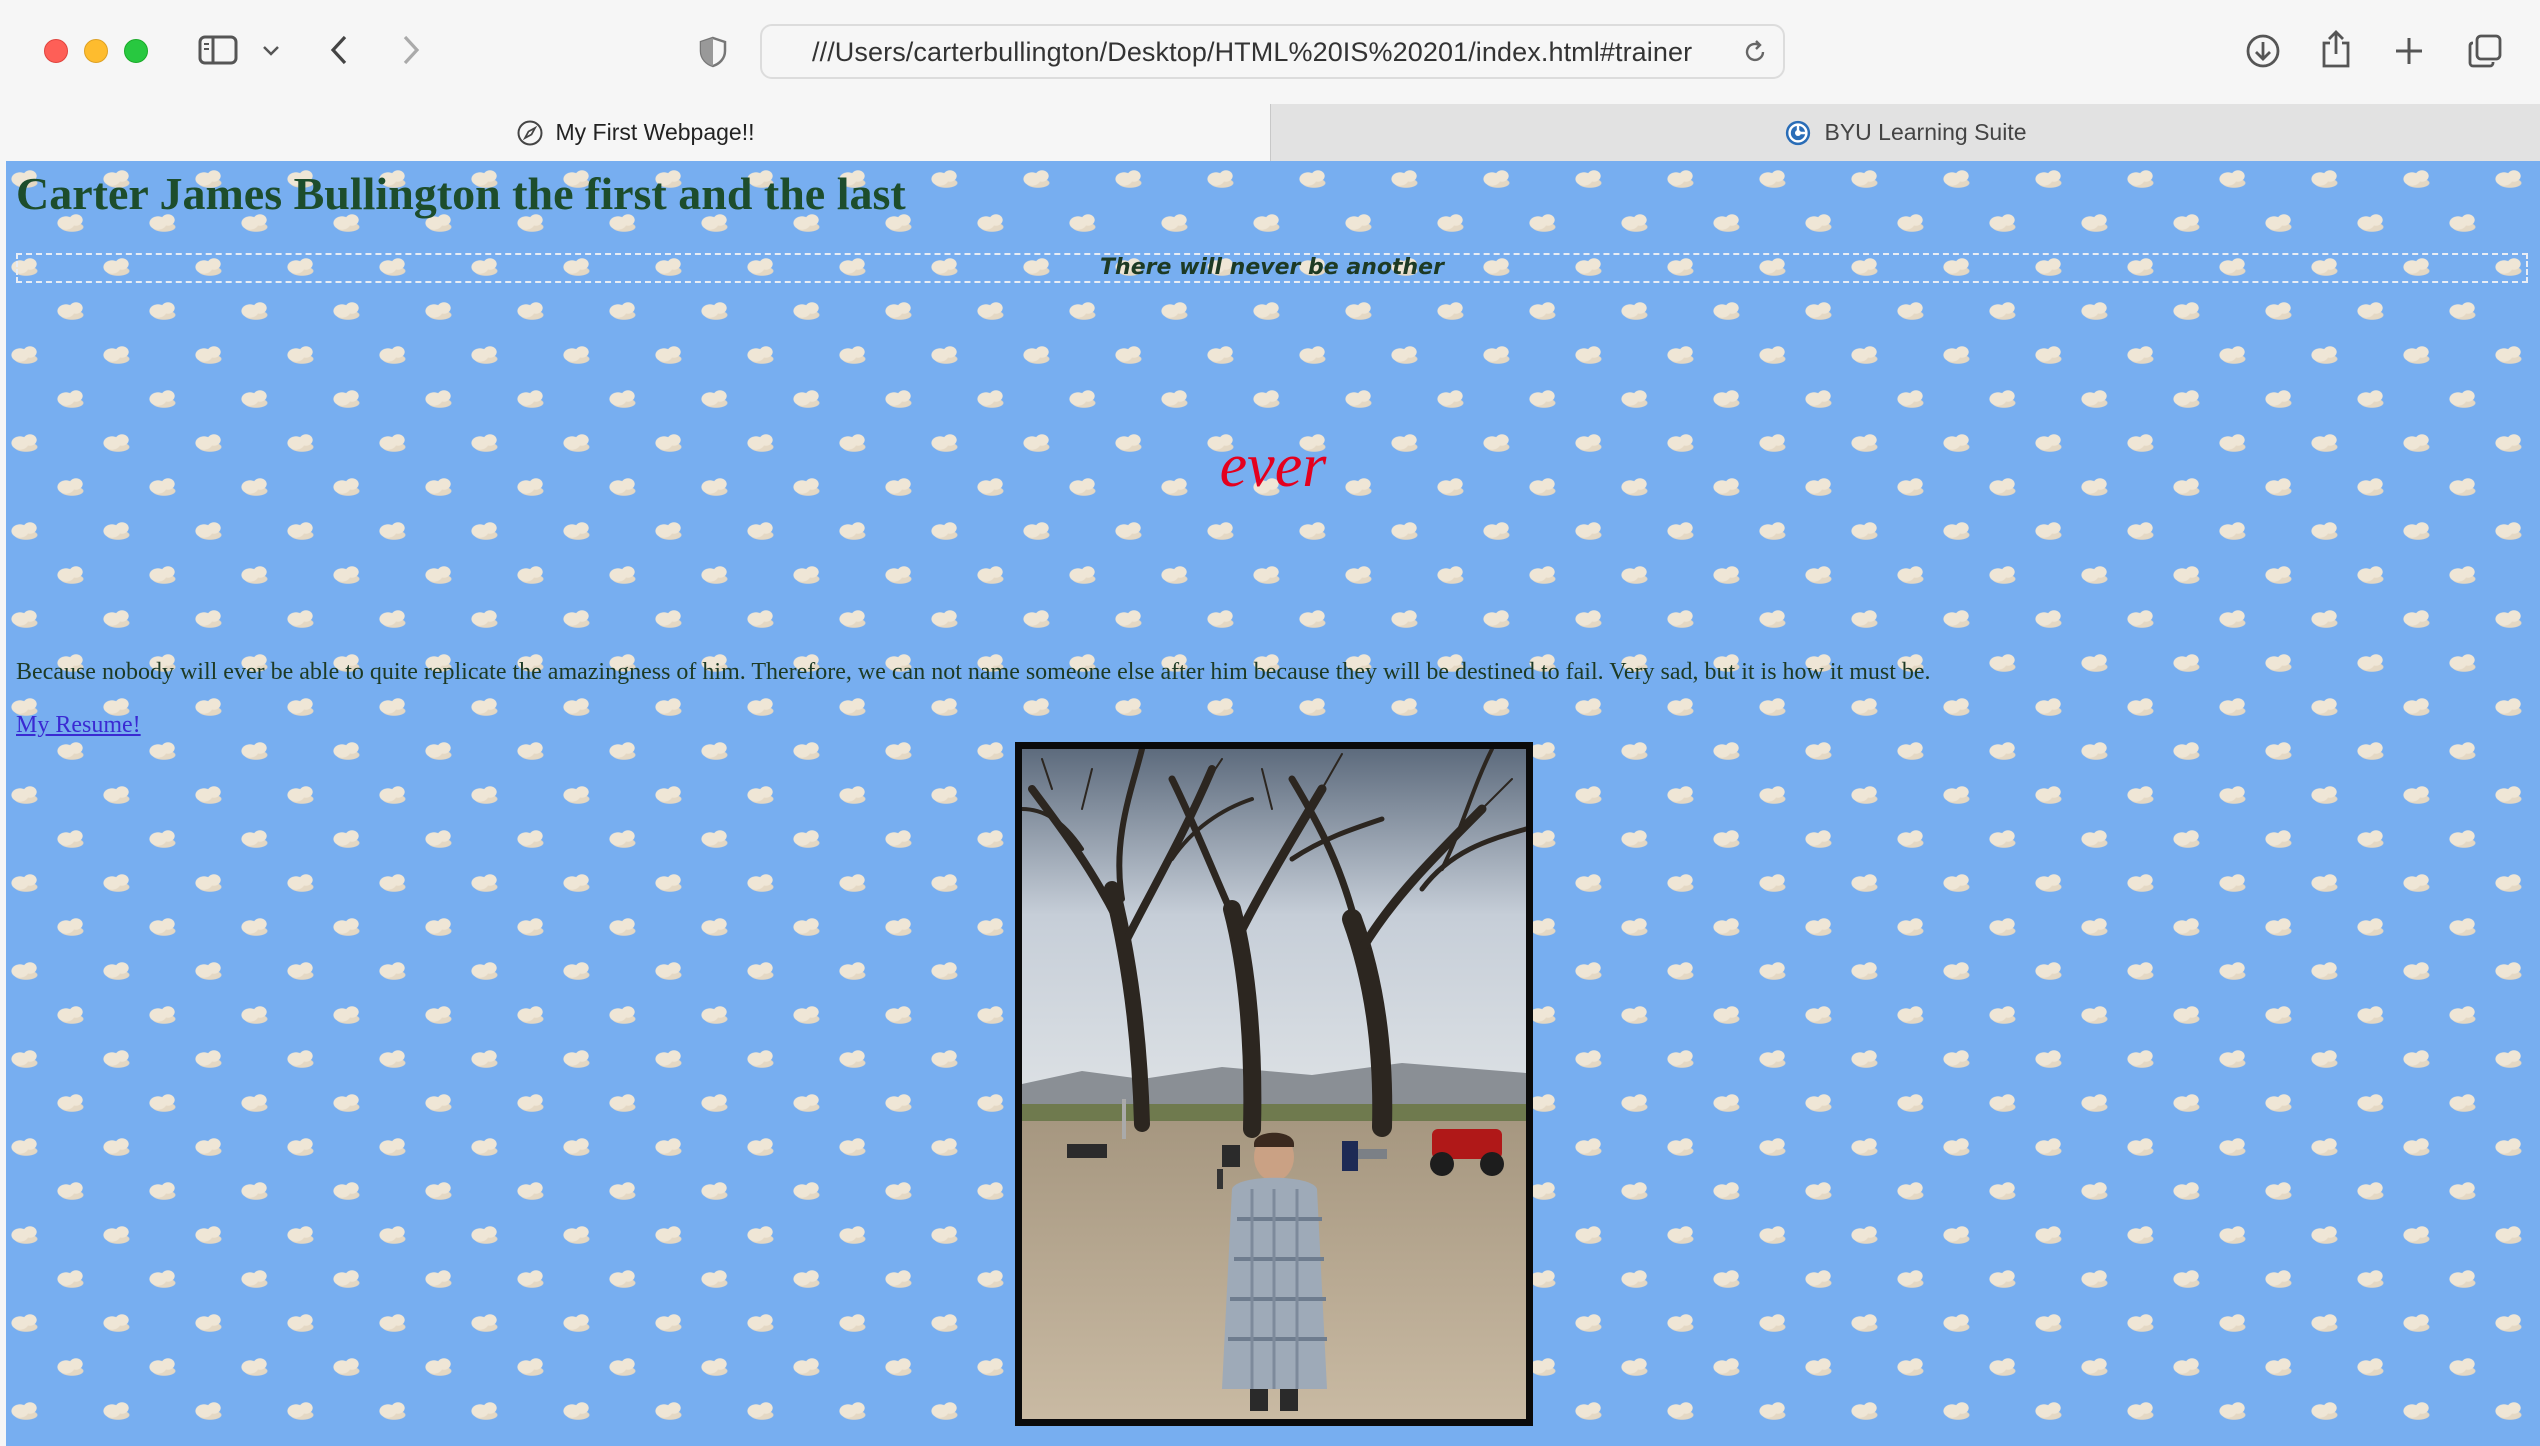 The width and height of the screenshot is (2540, 1446). I want to click on tab-label: My First Webpage!!, so click(655, 132).